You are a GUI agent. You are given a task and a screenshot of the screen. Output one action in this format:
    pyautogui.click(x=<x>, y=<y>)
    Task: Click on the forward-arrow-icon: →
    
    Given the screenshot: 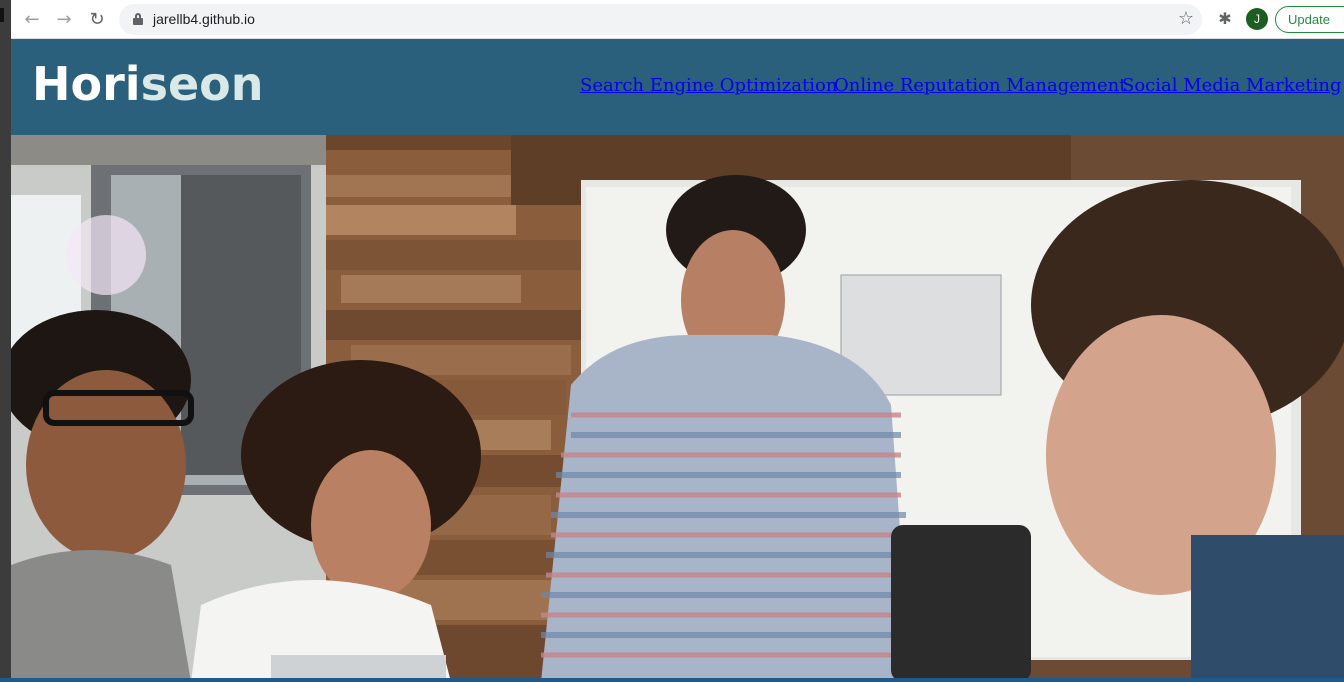 What is the action you would take?
    pyautogui.click(x=64, y=20)
    